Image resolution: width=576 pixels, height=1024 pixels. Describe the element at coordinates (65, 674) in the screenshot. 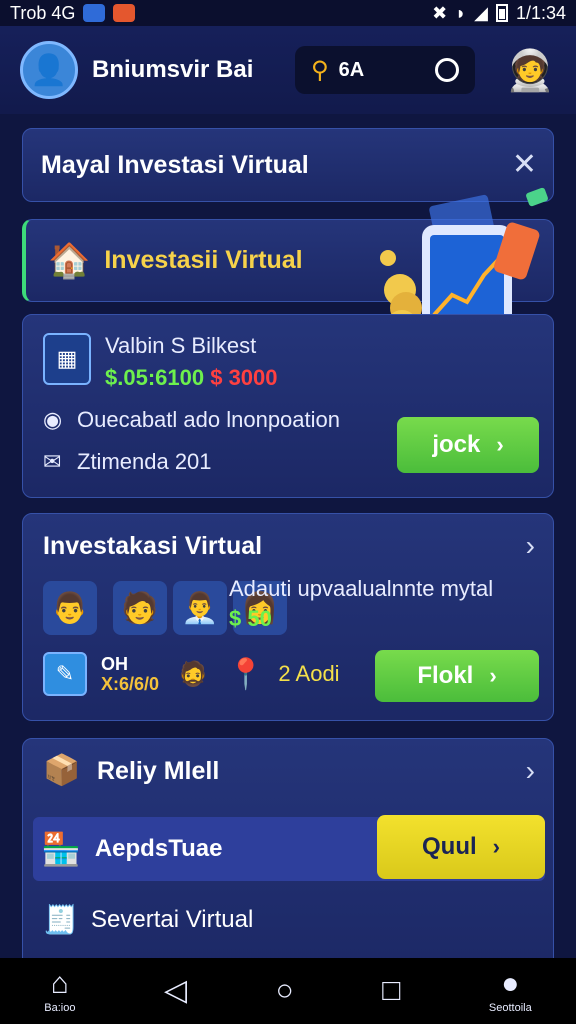

I see `tools-icon: ✎` at that location.